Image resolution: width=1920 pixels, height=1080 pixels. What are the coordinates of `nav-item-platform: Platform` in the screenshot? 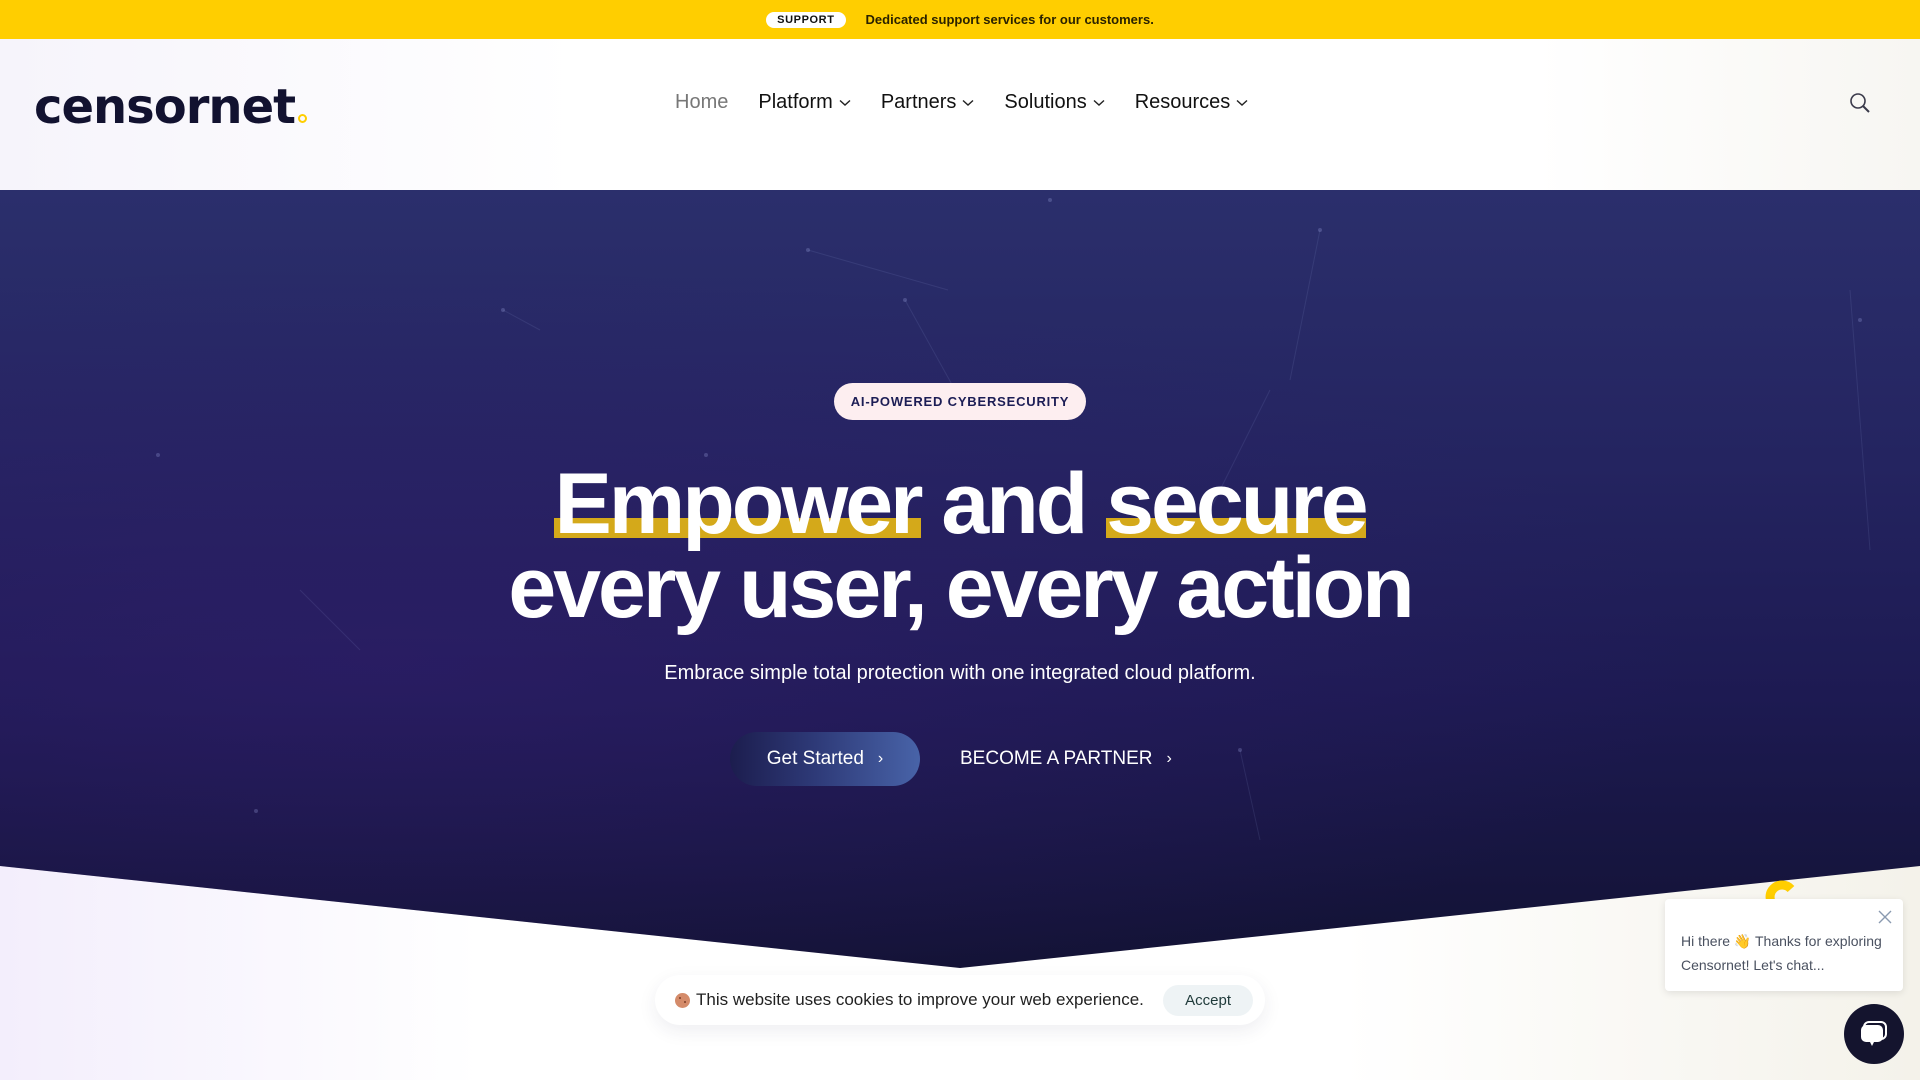 It's located at (804, 102).